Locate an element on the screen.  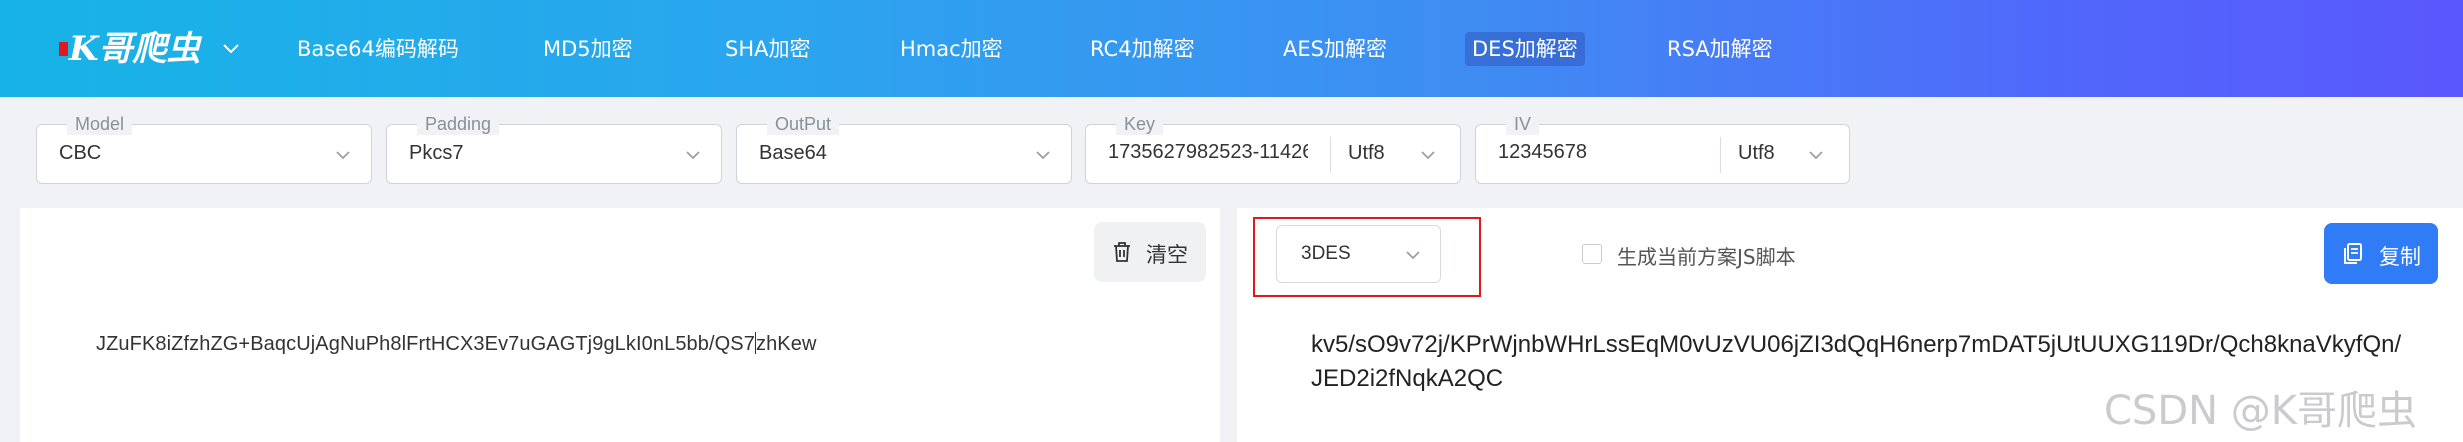
nav-item-des: DES加解密 is located at coordinates (1525, 49).